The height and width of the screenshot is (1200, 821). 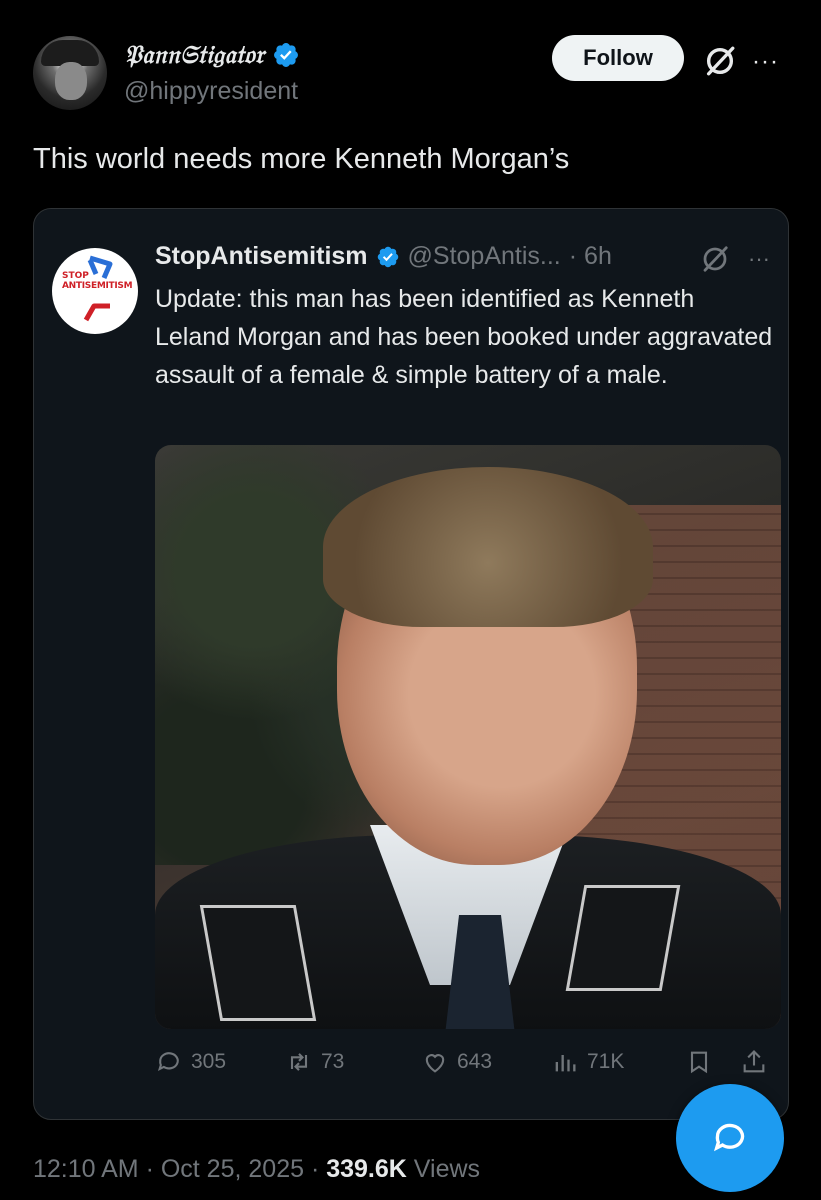 What do you see at coordinates (168, 1062) in the screenshot?
I see `reply-icon` at bounding box center [168, 1062].